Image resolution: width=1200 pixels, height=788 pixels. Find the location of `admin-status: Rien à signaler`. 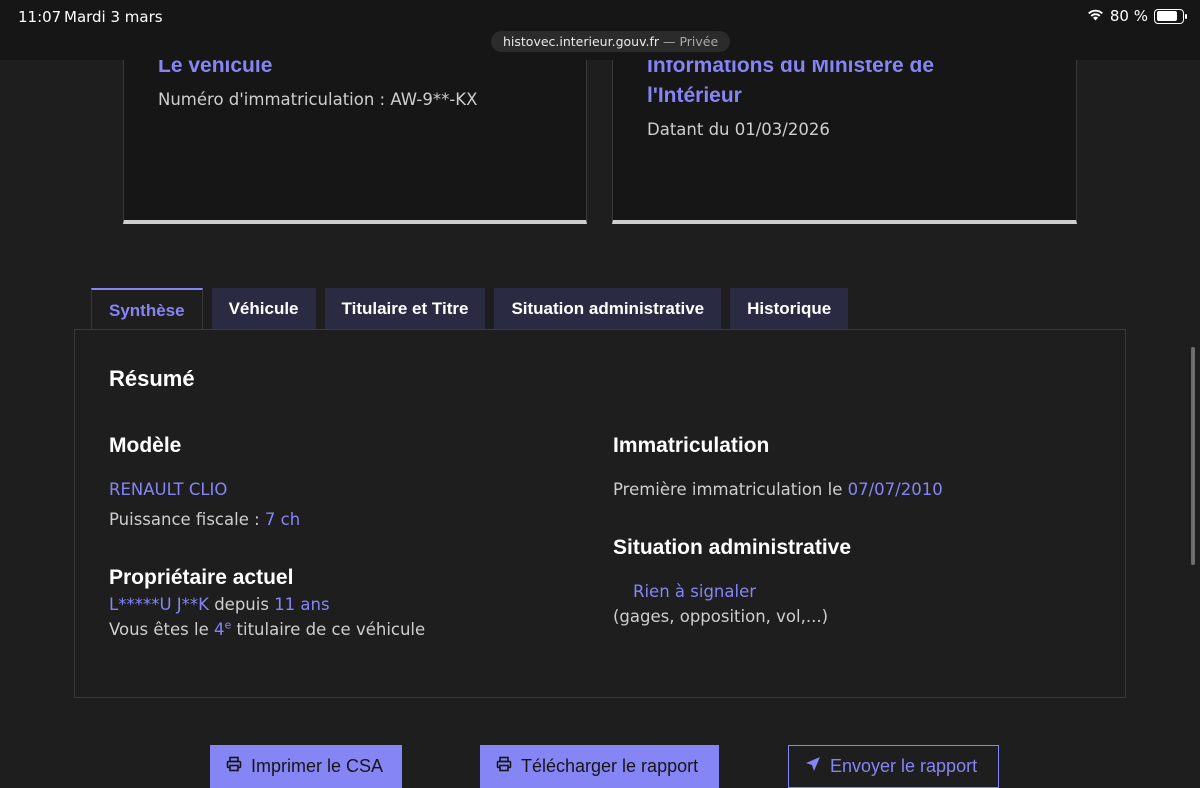

admin-status: Rien à signaler is located at coordinates (695, 591).